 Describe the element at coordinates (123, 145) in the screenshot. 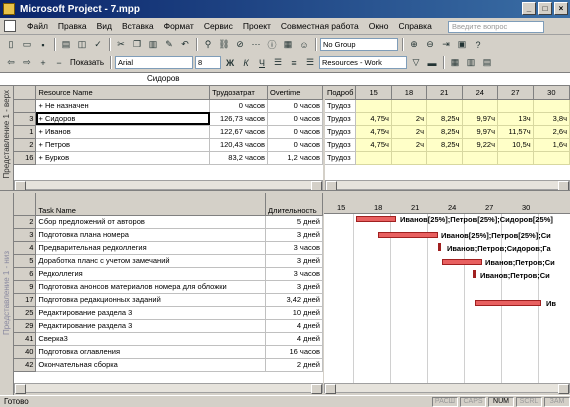

I see `resource-name: + Петров` at that location.